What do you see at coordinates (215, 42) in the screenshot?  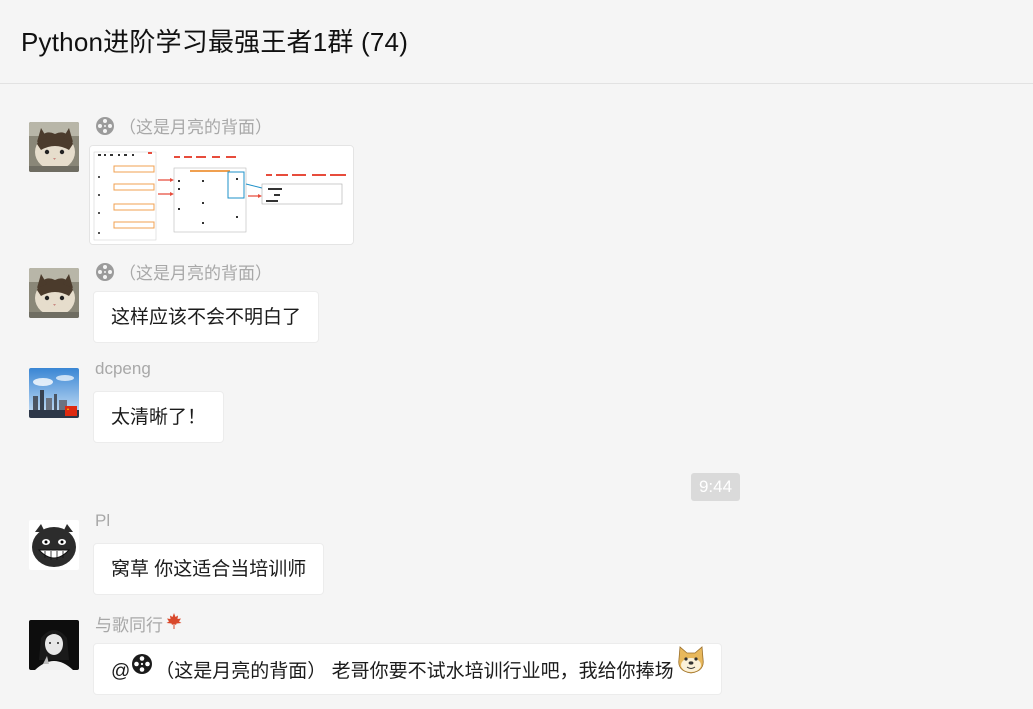 I see `group-title: Python进阶学习最强王者1群 (74)` at bounding box center [215, 42].